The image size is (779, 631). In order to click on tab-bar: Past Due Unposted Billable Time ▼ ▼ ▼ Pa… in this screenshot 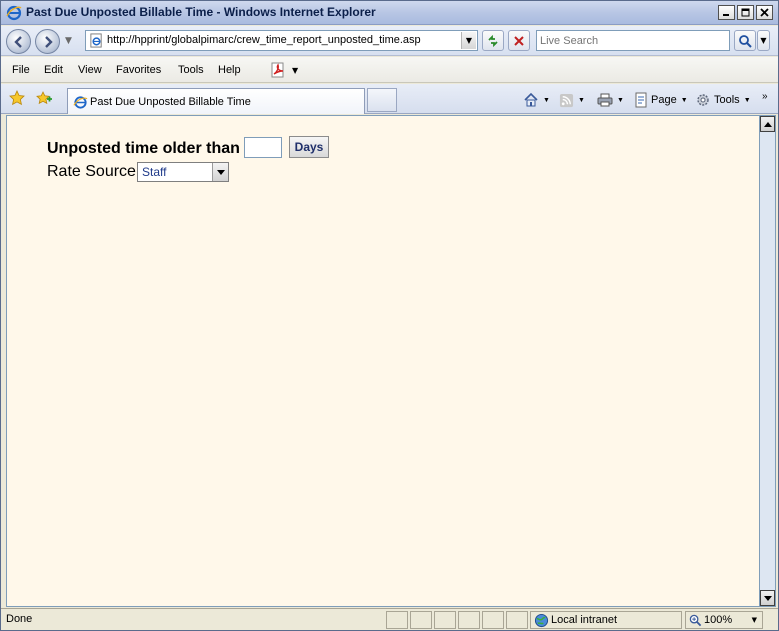, I will do `click(389, 99)`.